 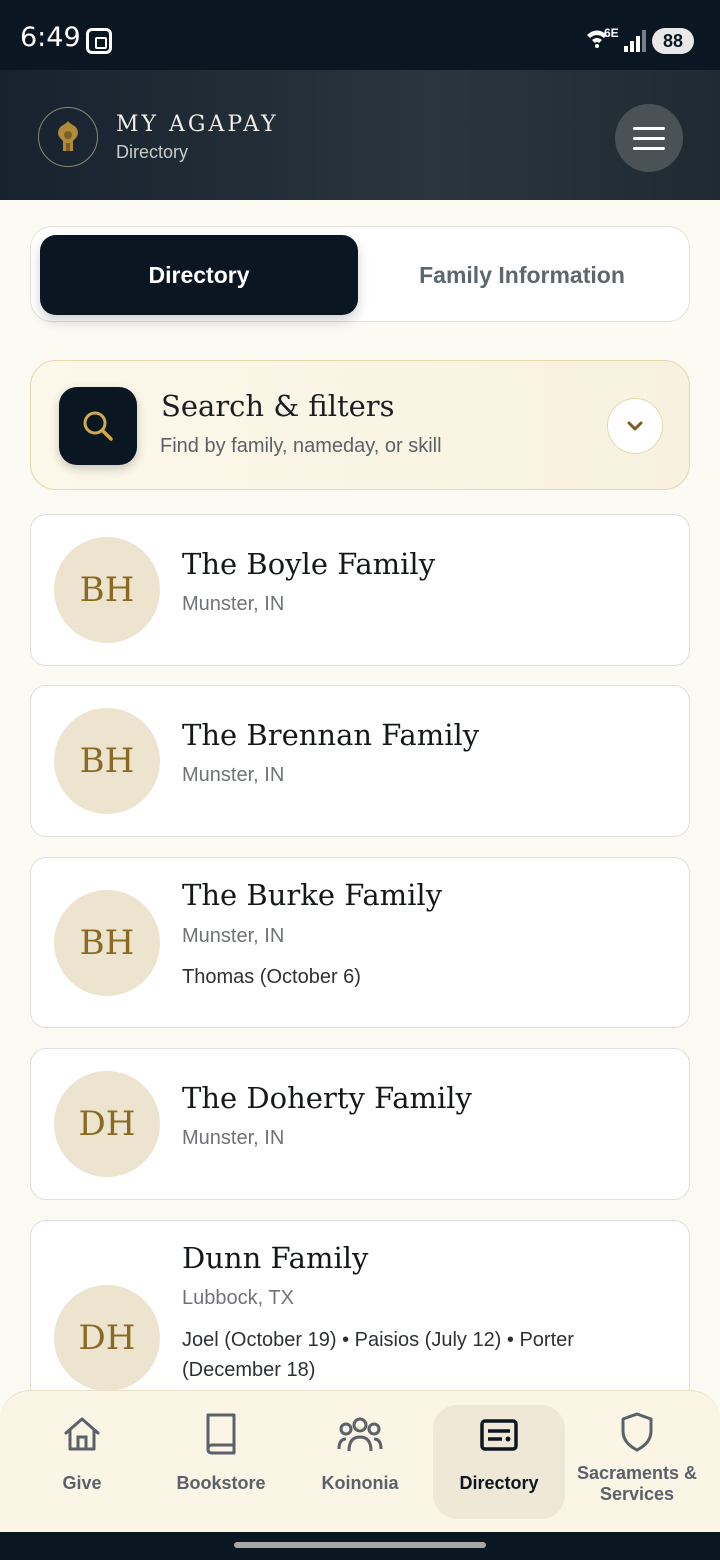 I want to click on app-header: MY AGAPAY Directory, so click(x=360, y=135).